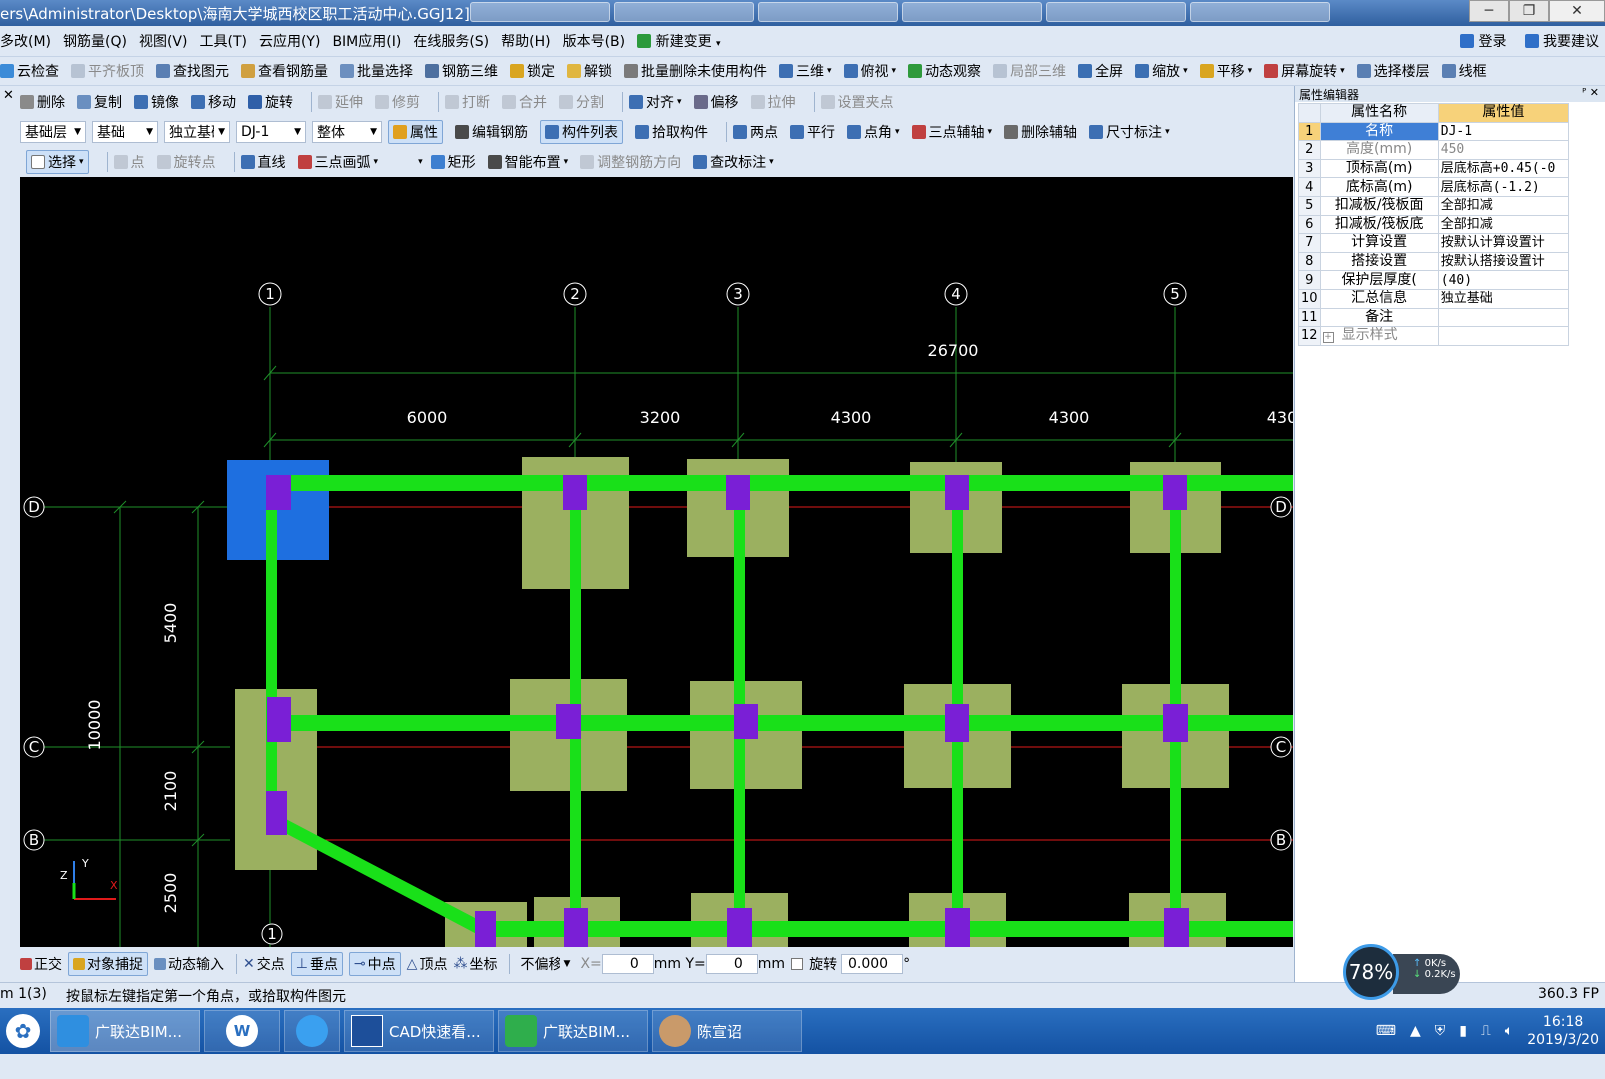 The image size is (1605, 1079). What do you see at coordinates (192, 71) in the screenshot?
I see `find-element-button: 查找图元` at bounding box center [192, 71].